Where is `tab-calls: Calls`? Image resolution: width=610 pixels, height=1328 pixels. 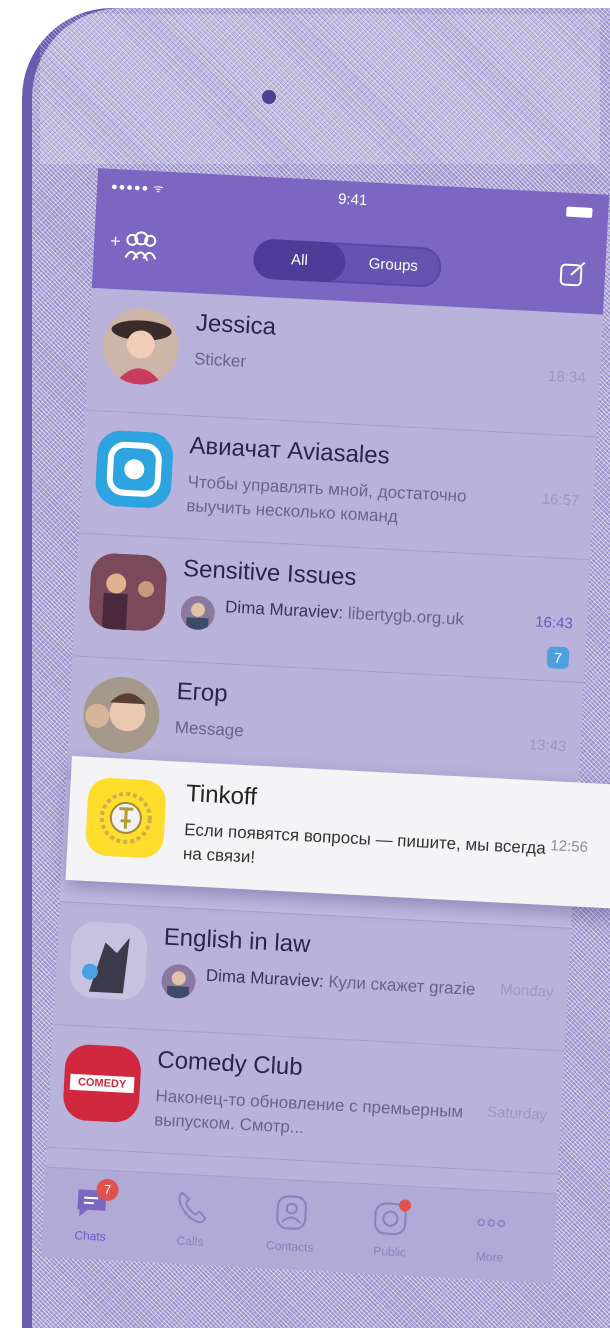
tab-calls: Calls is located at coordinates (191, 1217).